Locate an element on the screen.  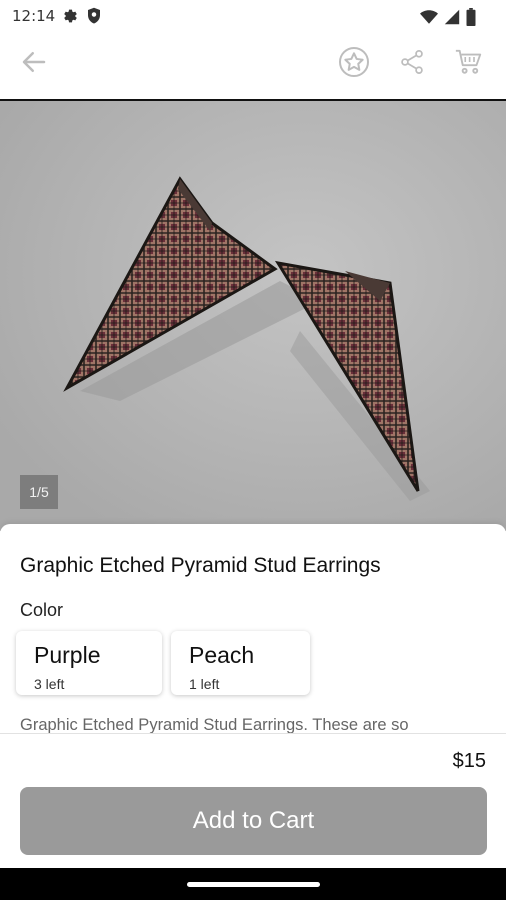
share-icon is located at coordinates (412, 64).